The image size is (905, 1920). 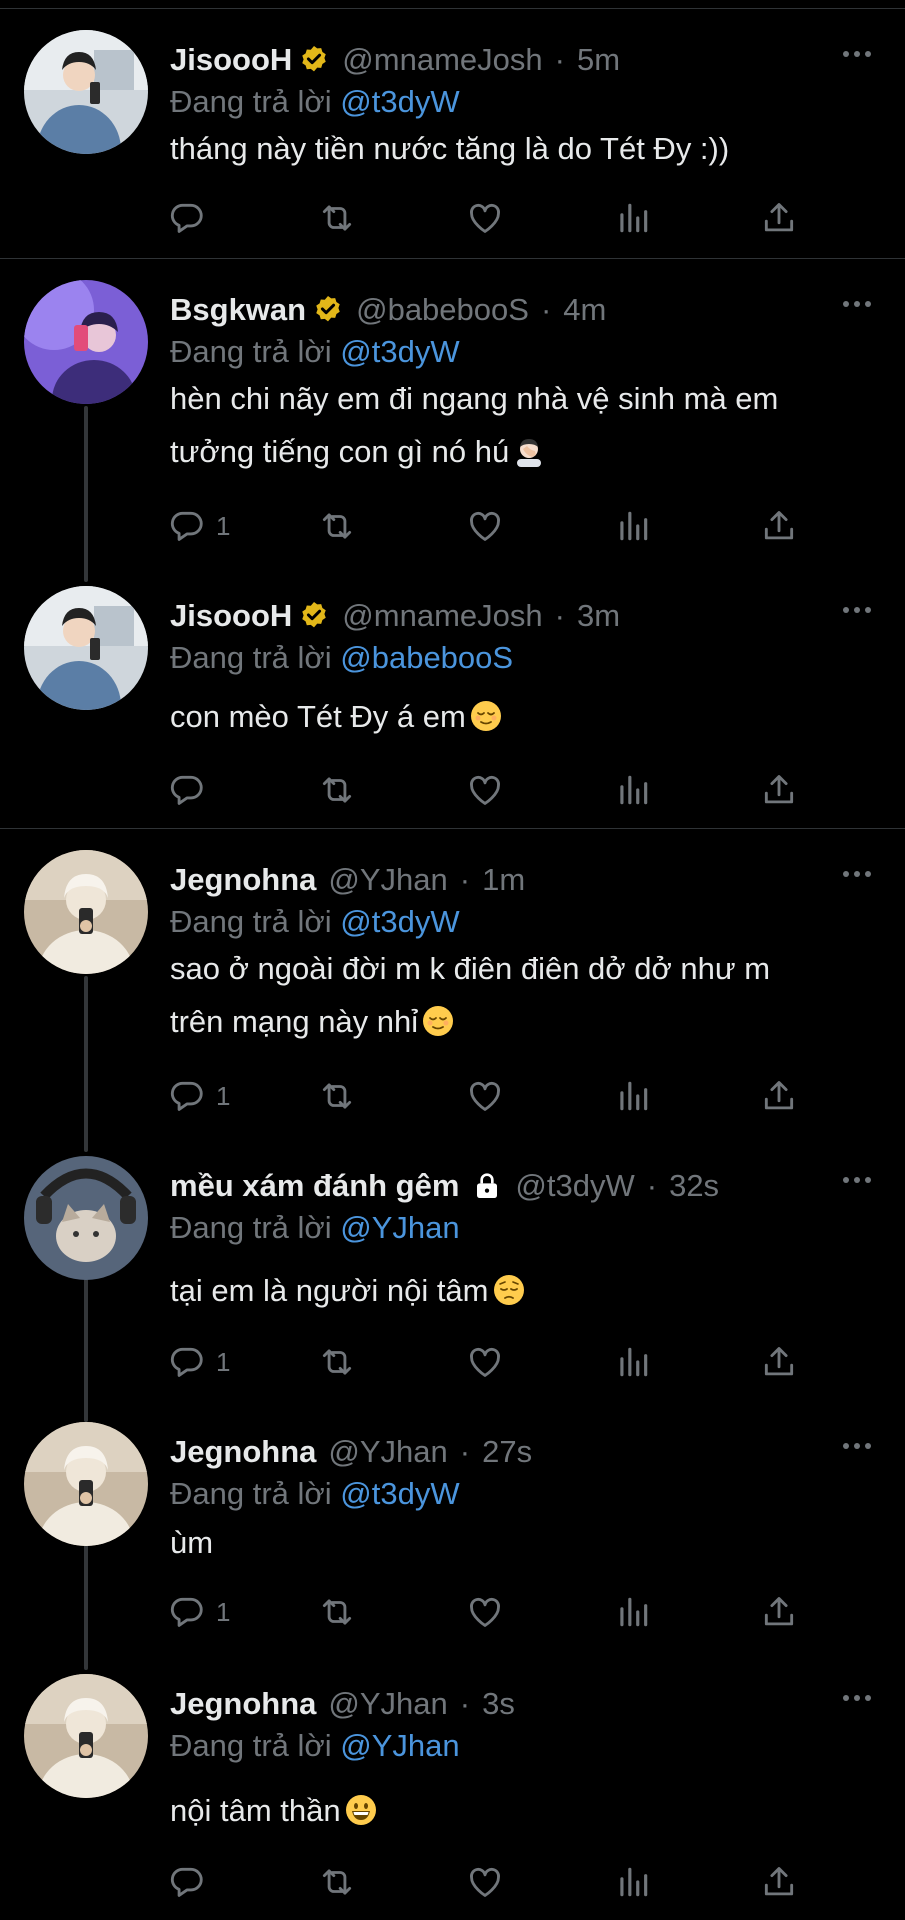 I want to click on timestamp: 27s, so click(x=507, y=1452).